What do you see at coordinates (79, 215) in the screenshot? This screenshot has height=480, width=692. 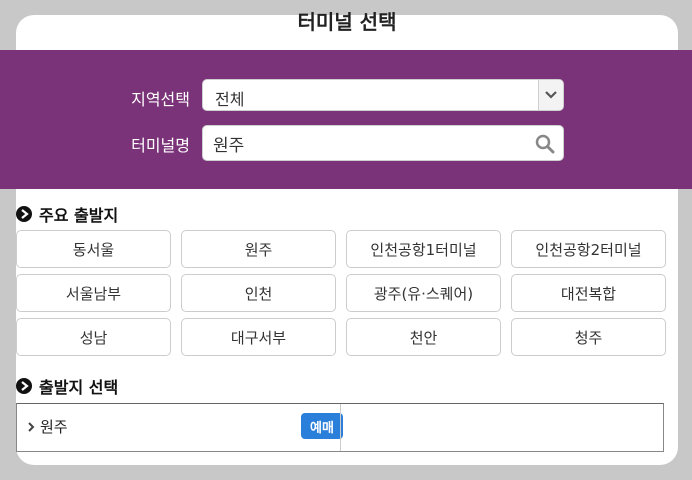 I see `major-departures-title: 주요 출발지` at bounding box center [79, 215].